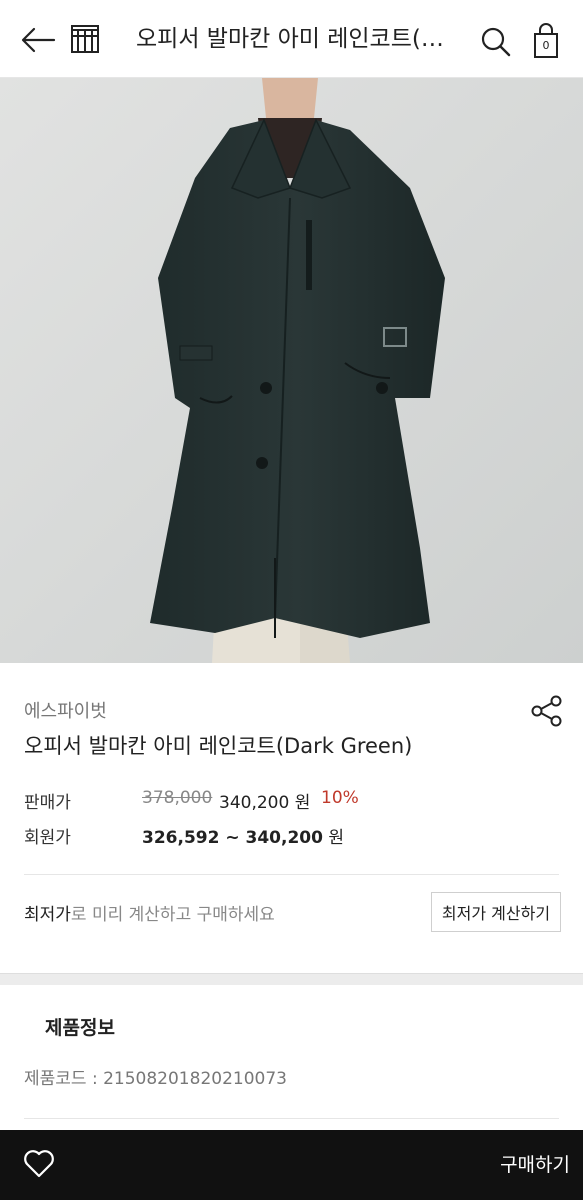 The height and width of the screenshot is (1200, 583). Describe the element at coordinates (155, 1079) in the screenshot. I see `product-code: 제품코드 : 21508201820210073` at that location.